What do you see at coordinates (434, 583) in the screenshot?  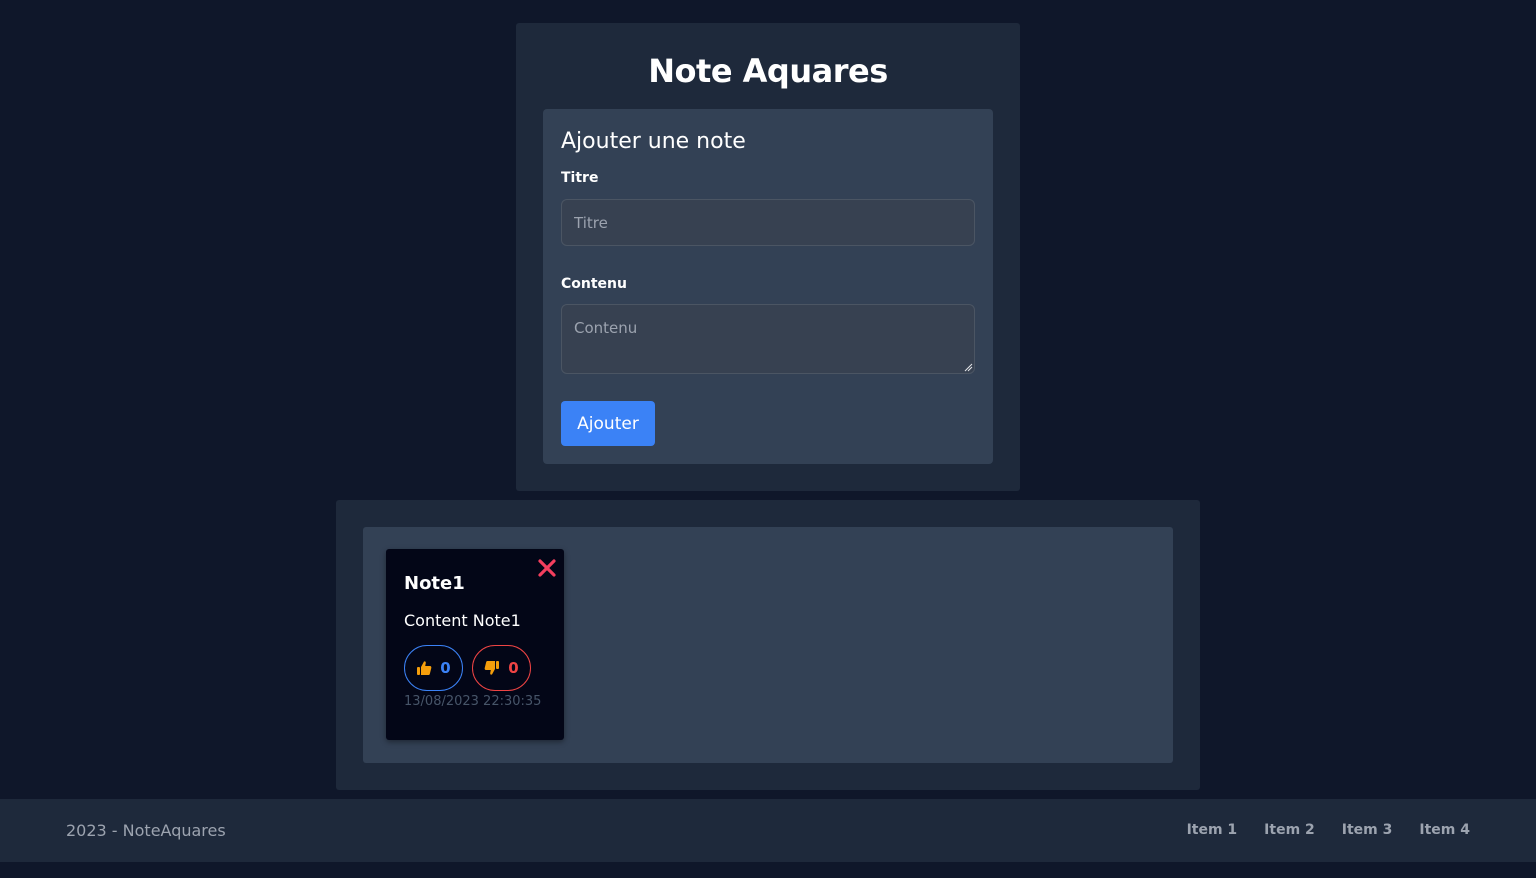 I see `note-title: Note1` at bounding box center [434, 583].